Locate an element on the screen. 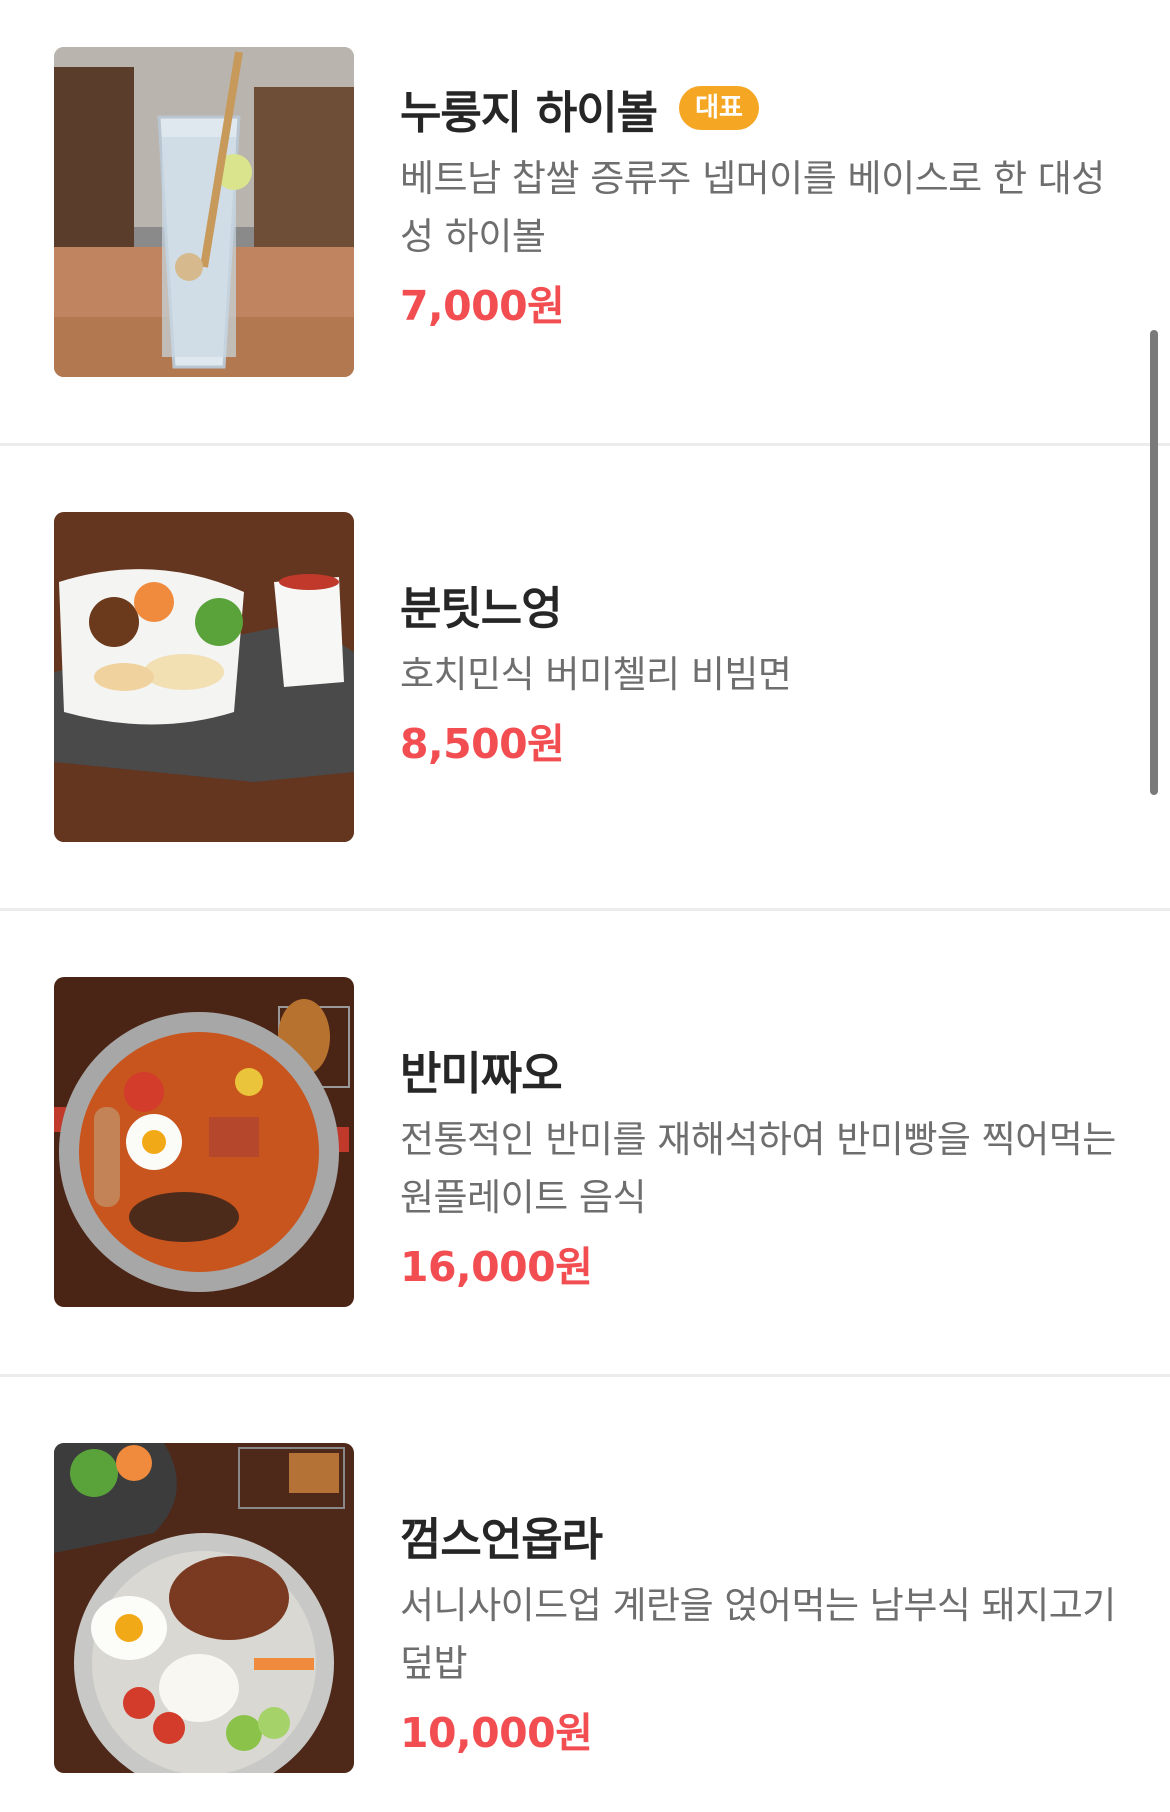 This screenshot has height=1812, width=1170. menu-item-price: 16,000원 is located at coordinates (496, 1267).